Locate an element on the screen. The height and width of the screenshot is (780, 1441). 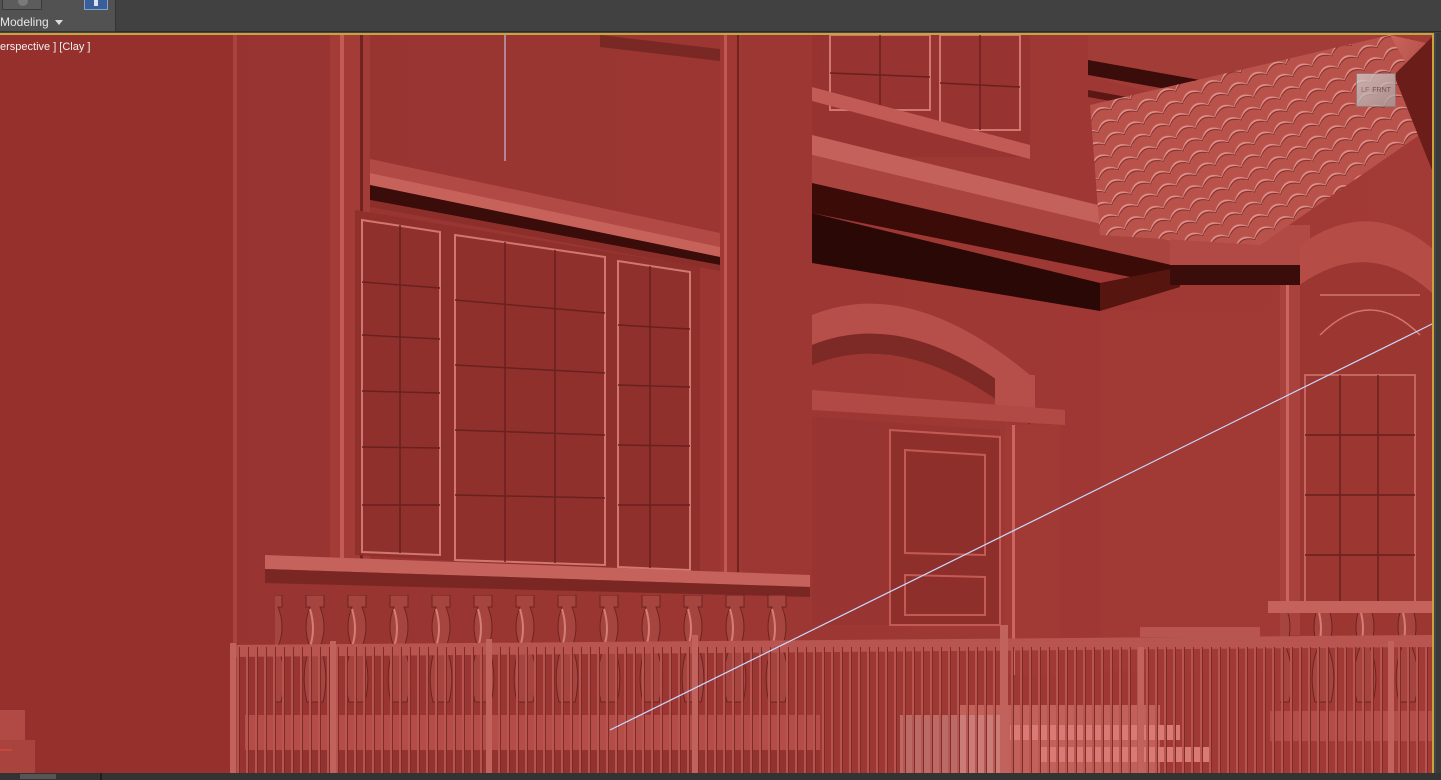
status-bar-divider is located at coordinates (101, 776).